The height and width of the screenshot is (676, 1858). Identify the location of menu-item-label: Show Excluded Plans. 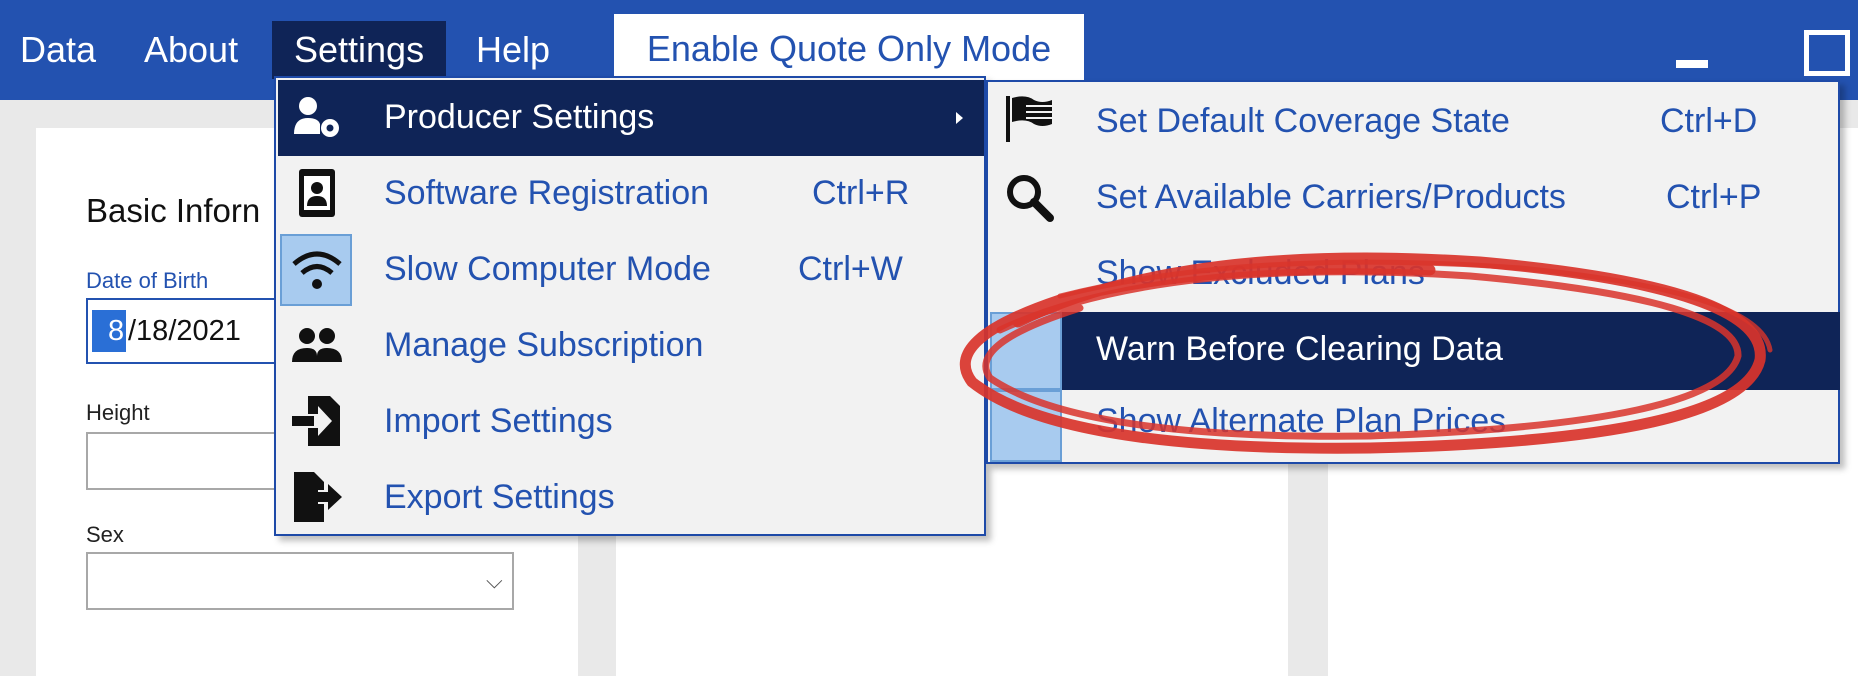
(1260, 273).